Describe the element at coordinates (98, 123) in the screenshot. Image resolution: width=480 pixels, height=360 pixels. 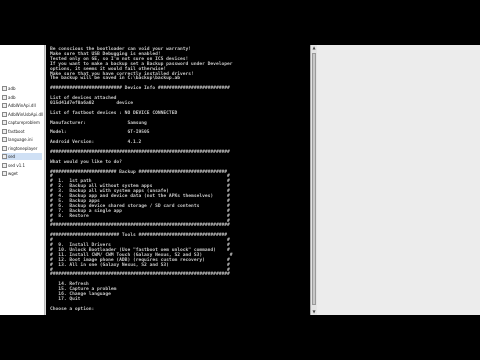
I see `console-line: Manufacturer: Samsung` at that location.